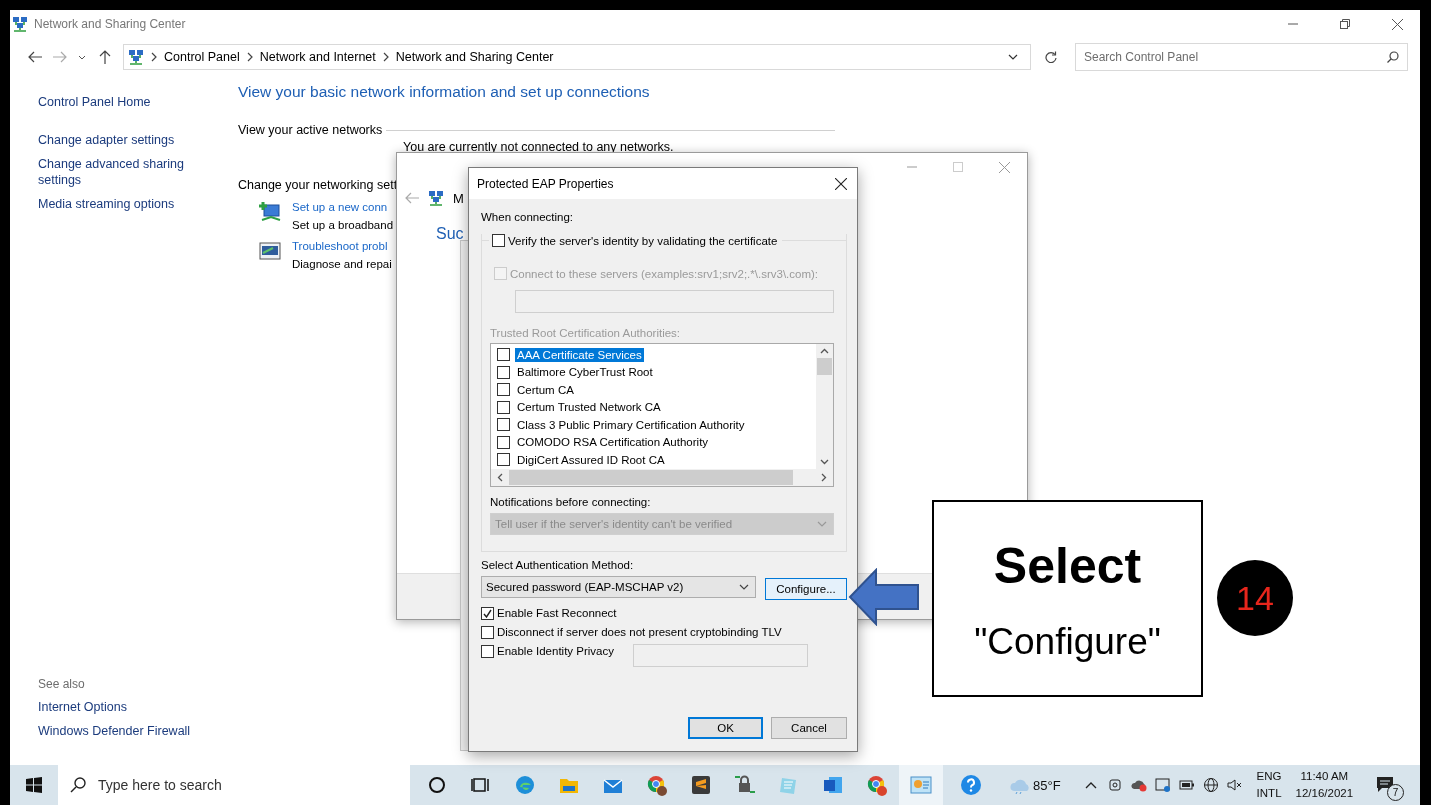 The height and width of the screenshot is (805, 1431). What do you see at coordinates (270, 212) in the screenshot?
I see `network-setup-icon` at bounding box center [270, 212].